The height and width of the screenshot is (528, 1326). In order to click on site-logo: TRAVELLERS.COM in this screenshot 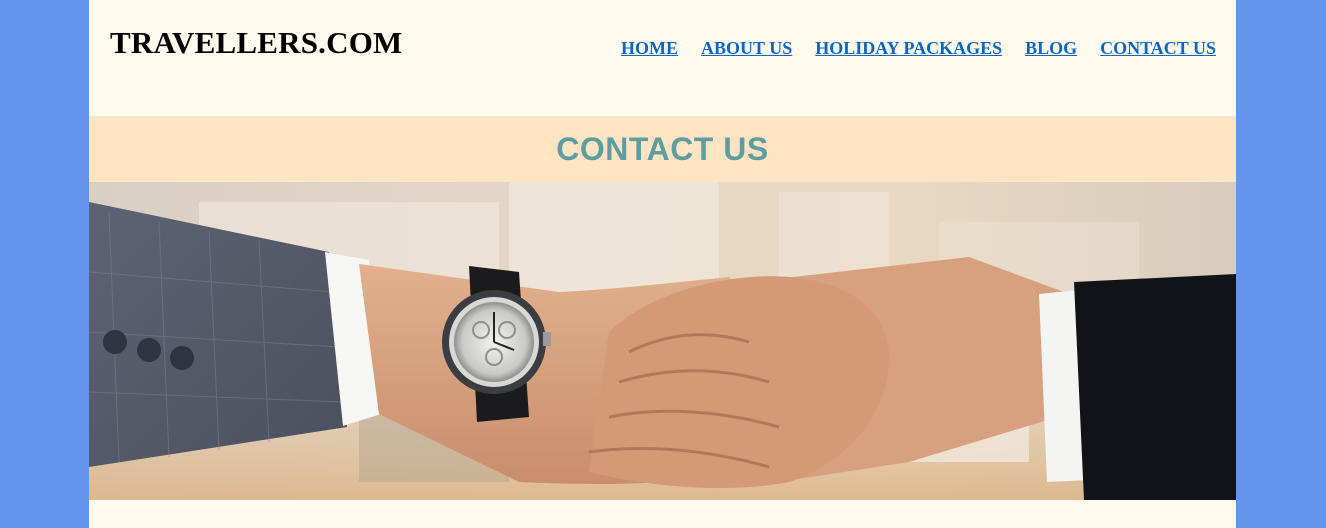, I will do `click(256, 43)`.